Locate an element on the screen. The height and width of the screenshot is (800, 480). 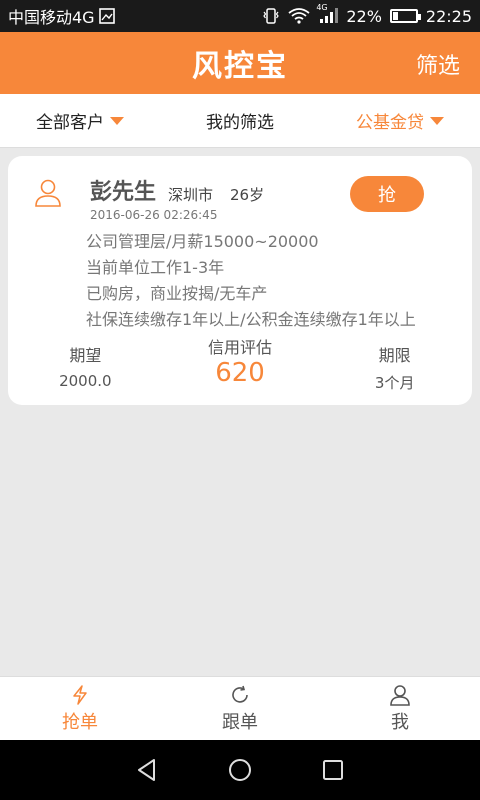
nav-item-me-label: 我 is located at coordinates (400, 722).